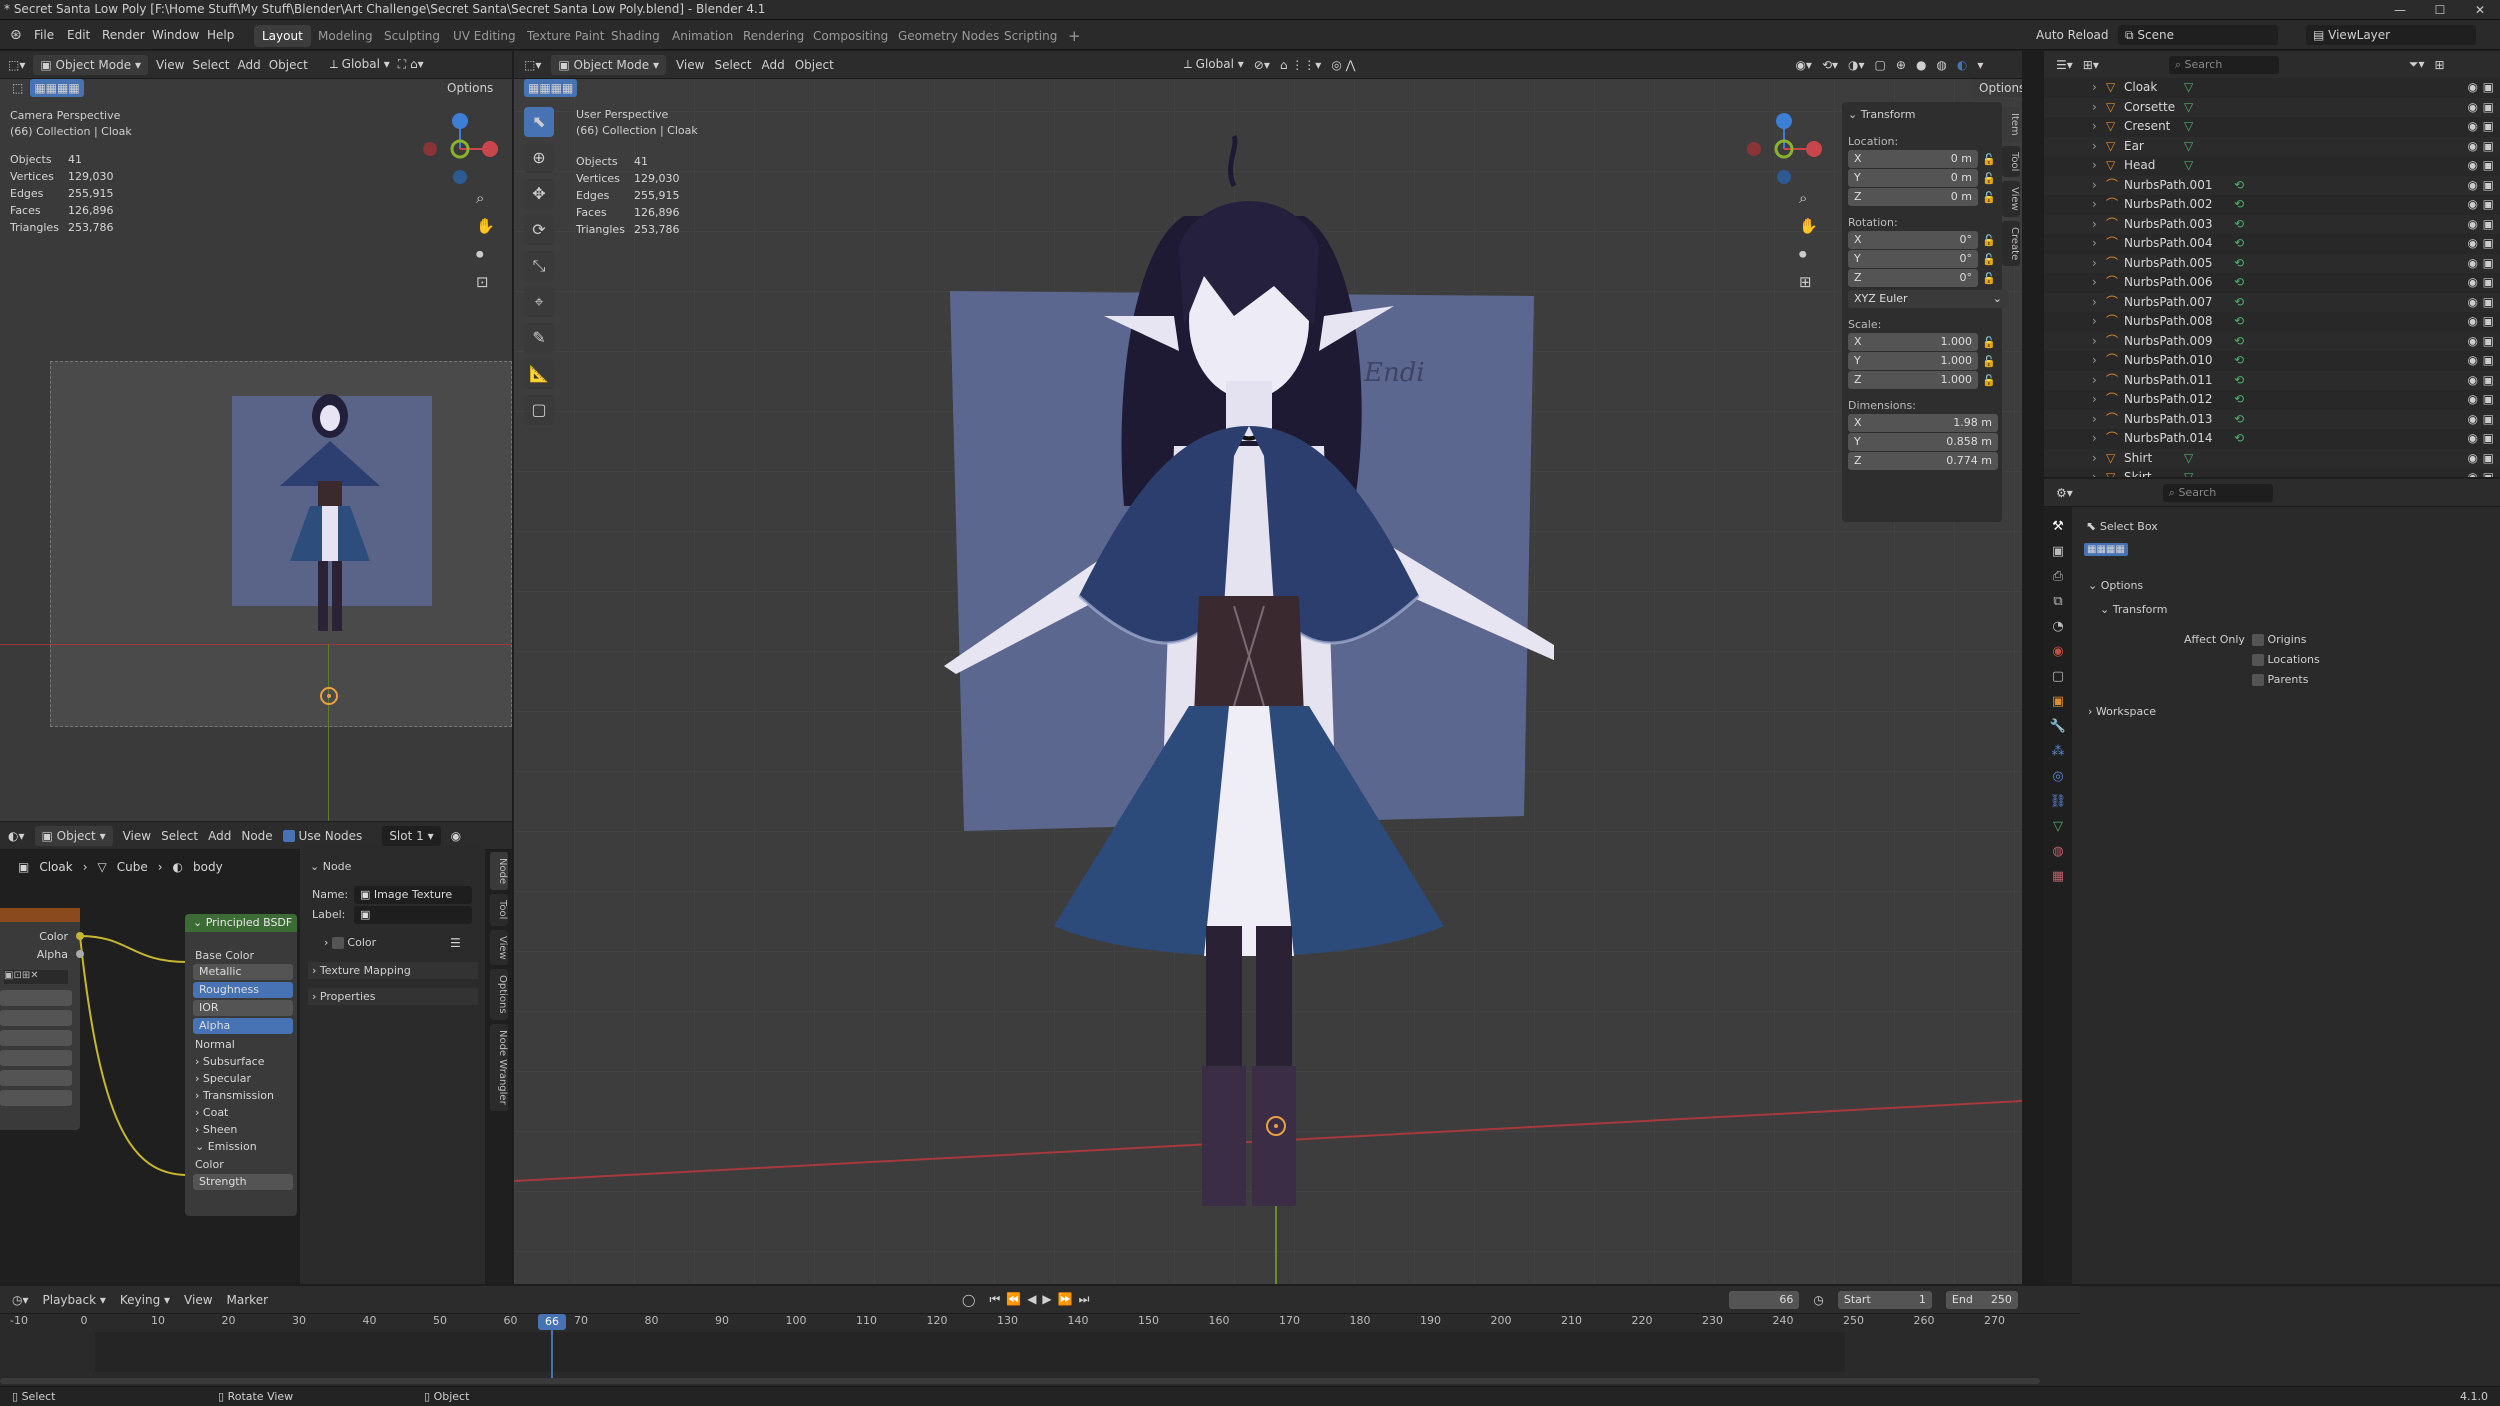  What do you see at coordinates (460, 149) in the screenshot?
I see `navigation-gizmo` at bounding box center [460, 149].